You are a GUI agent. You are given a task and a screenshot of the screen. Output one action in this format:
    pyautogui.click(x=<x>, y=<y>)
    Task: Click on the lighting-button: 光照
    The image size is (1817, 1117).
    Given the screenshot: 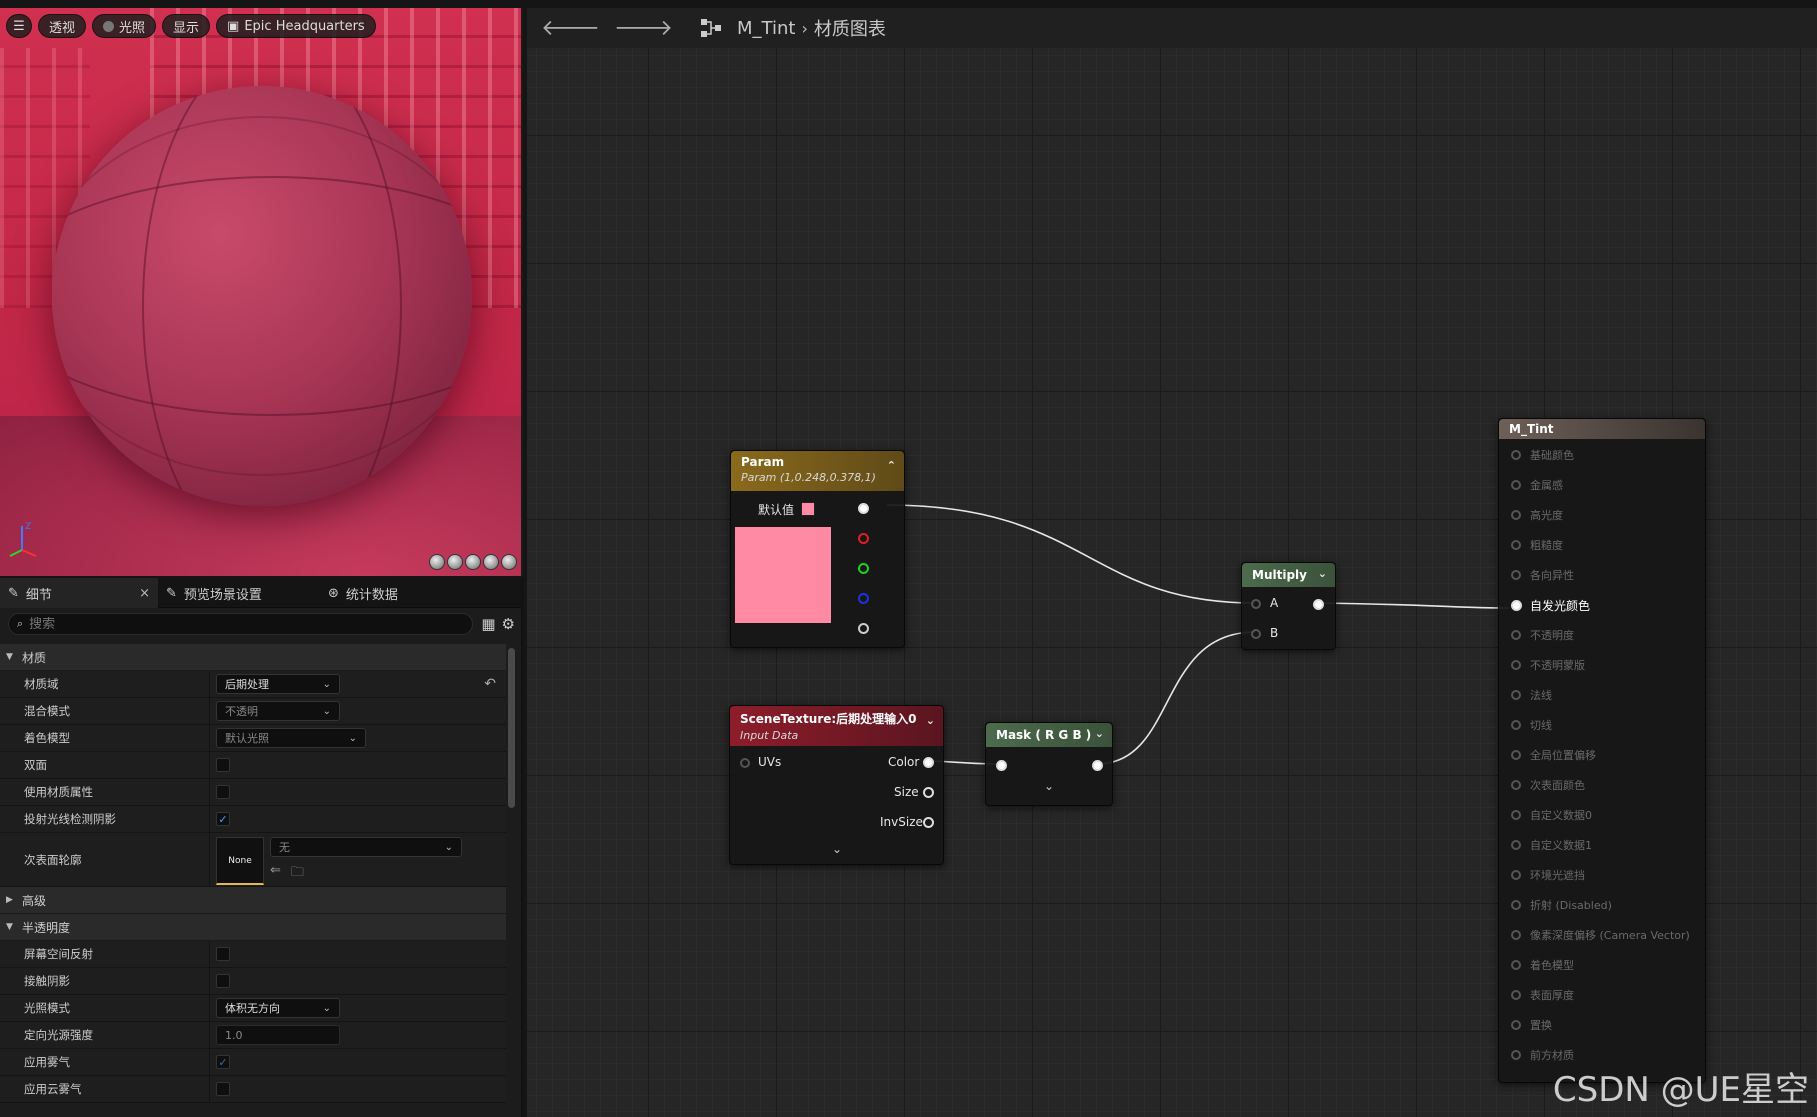 What is the action you would take?
    pyautogui.click(x=124, y=26)
    